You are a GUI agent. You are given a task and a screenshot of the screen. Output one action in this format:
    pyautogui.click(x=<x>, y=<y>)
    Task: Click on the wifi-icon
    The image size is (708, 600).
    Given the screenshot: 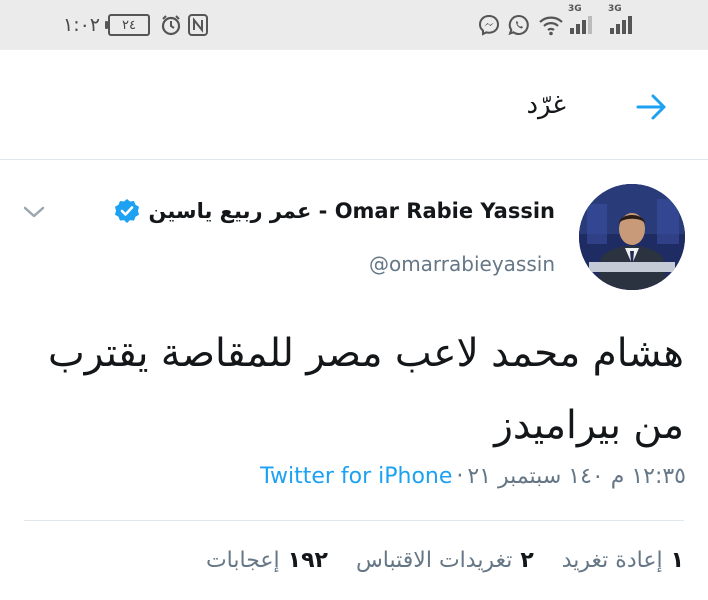 What is the action you would take?
    pyautogui.click(x=551, y=25)
    